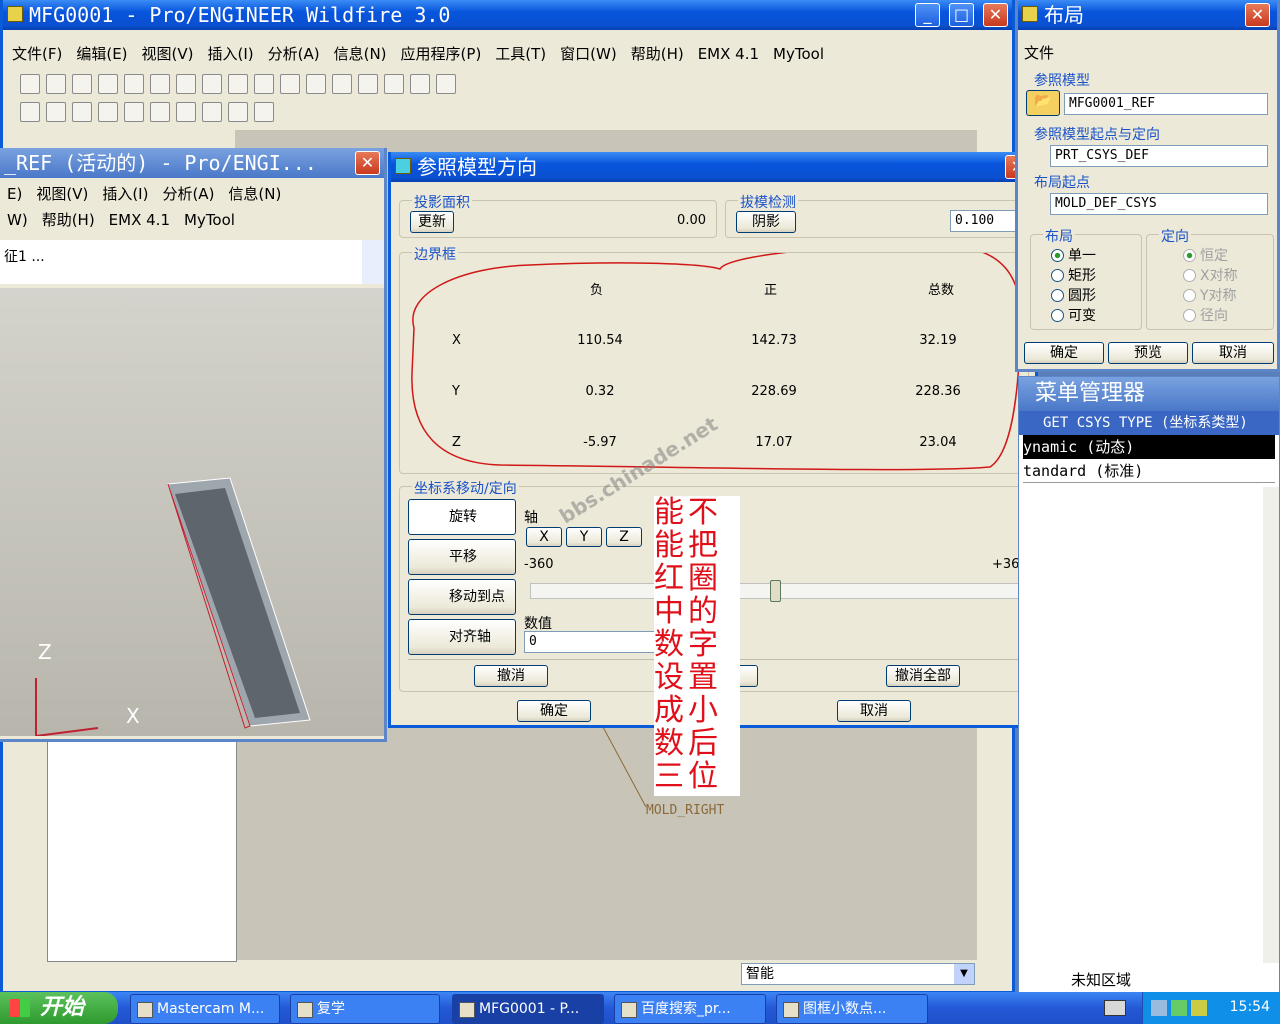  What do you see at coordinates (1205, 315) in the screenshot?
I see `radio-radial: 径向` at bounding box center [1205, 315].